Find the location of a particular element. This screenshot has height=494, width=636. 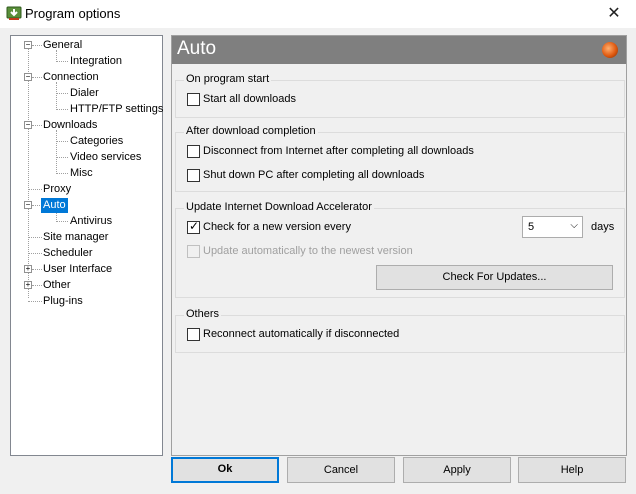

cancel-button: Cancel is located at coordinates (341, 470).